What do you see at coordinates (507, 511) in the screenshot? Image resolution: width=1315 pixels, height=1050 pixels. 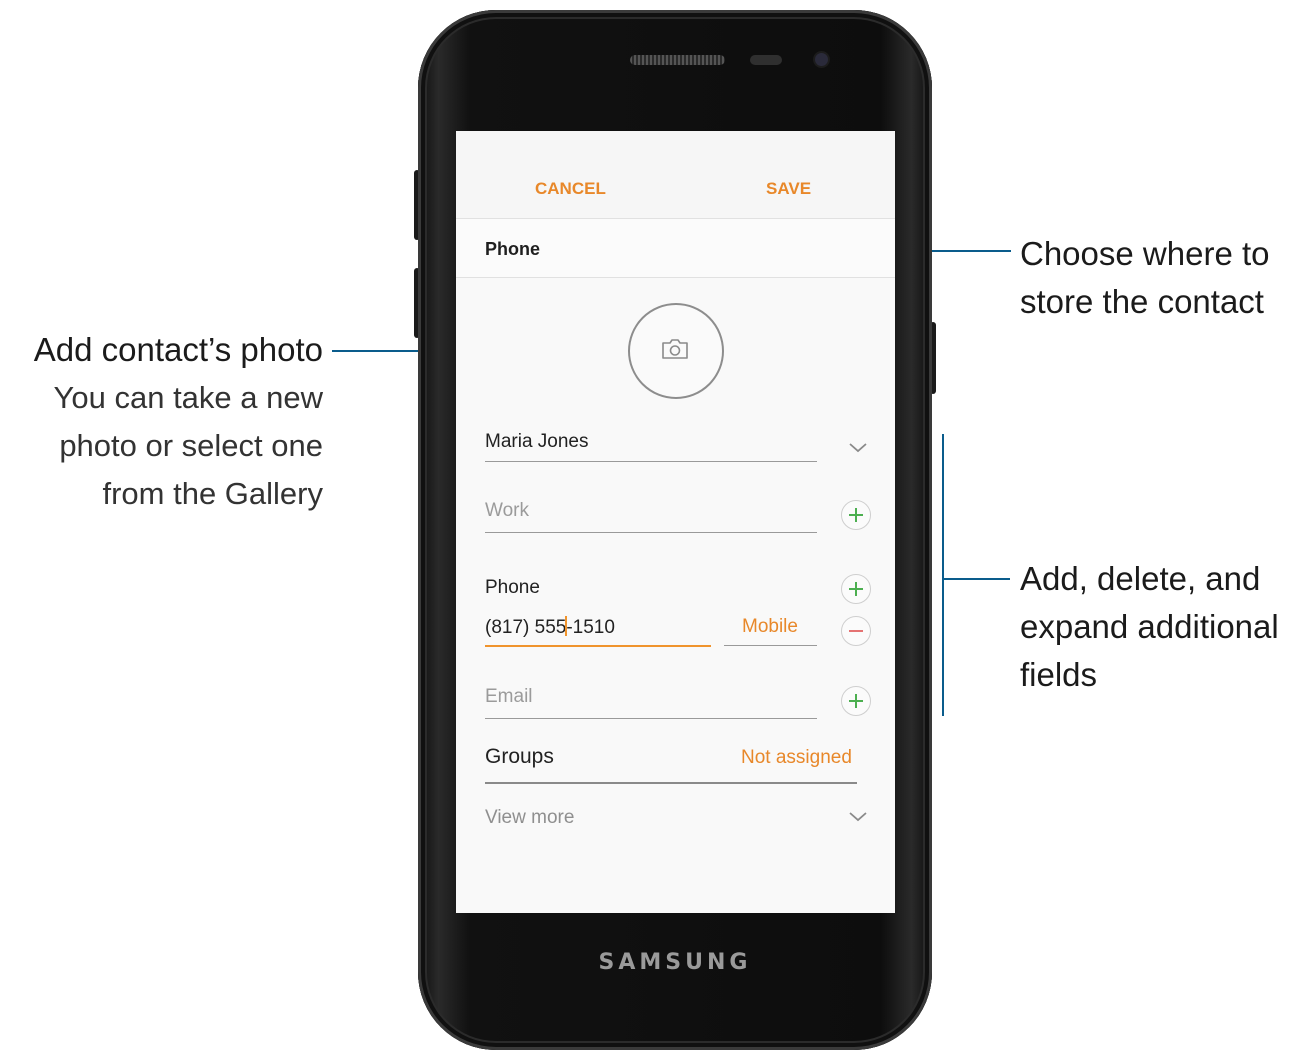 I see `work-field: Work` at bounding box center [507, 511].